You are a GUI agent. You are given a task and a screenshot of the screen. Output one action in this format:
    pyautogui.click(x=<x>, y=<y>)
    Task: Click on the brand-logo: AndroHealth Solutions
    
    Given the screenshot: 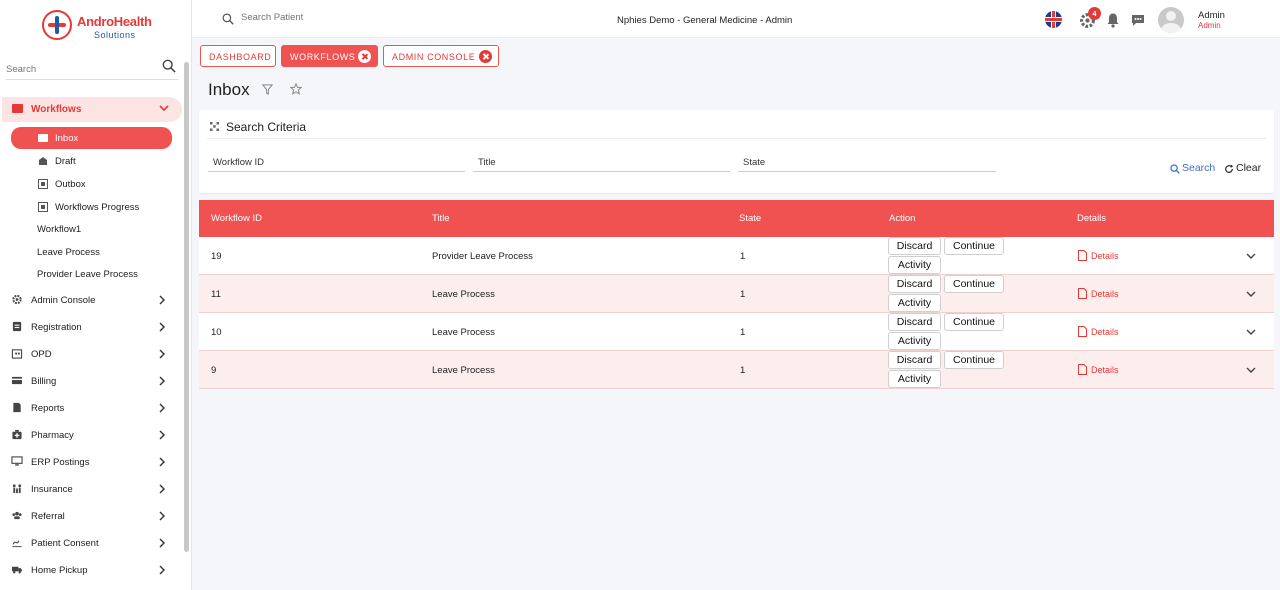 What is the action you would take?
    pyautogui.click(x=97, y=26)
    